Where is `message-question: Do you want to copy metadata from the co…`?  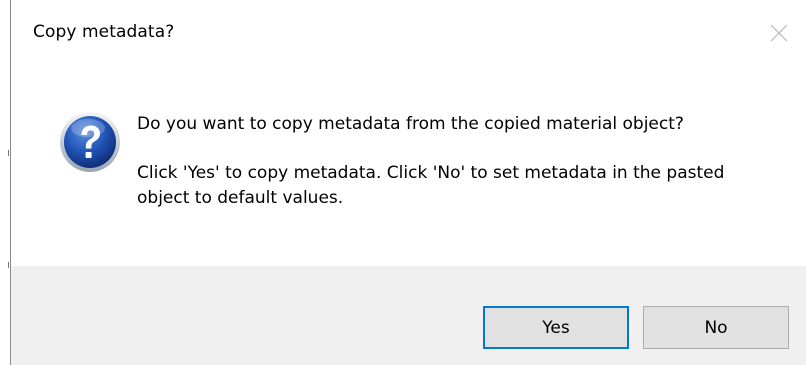
message-question: Do you want to copy metadata from the co… is located at coordinates (410, 124).